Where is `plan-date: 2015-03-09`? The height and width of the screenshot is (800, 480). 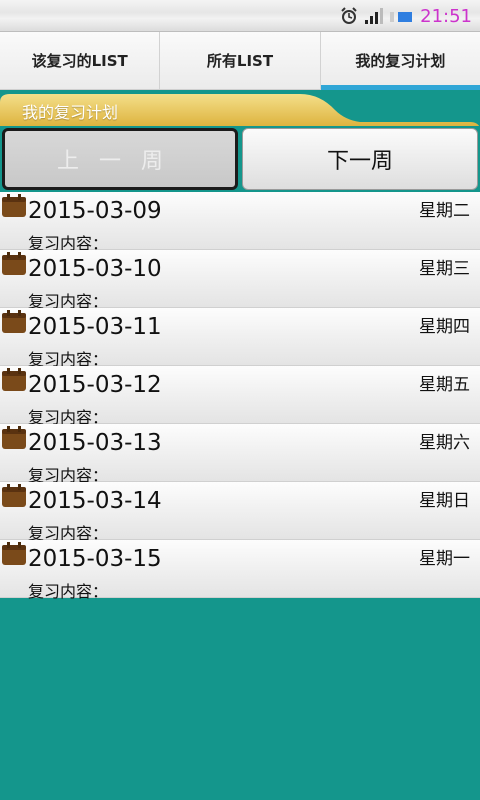 plan-date: 2015-03-09 is located at coordinates (95, 211).